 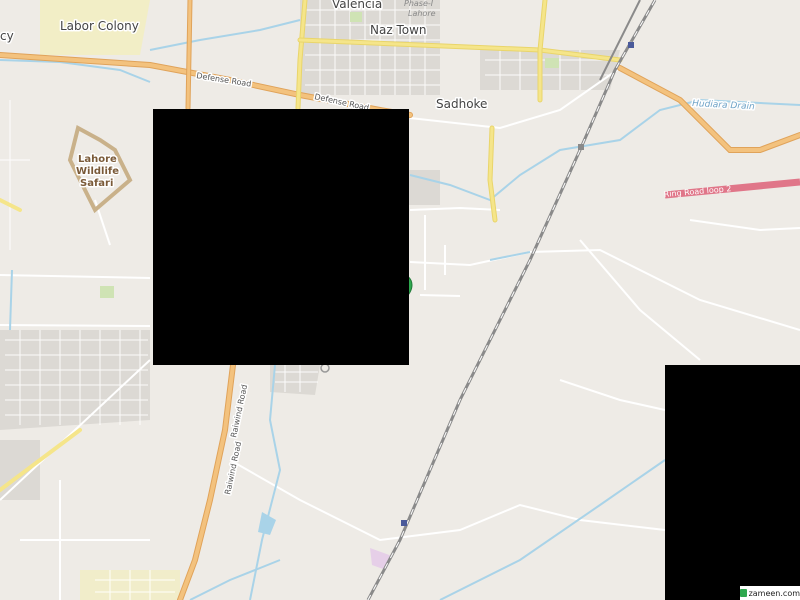 What do you see at coordinates (743, 593) in the screenshot?
I see `zameen-logo-icon` at bounding box center [743, 593].